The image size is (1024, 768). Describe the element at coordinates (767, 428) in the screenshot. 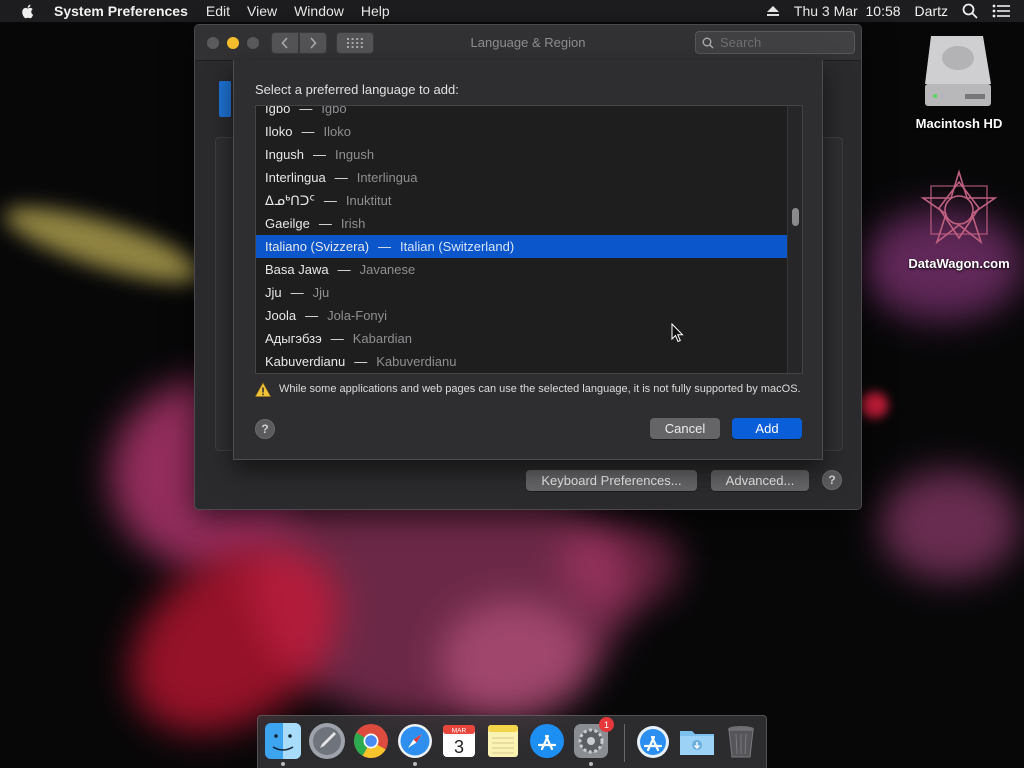

I see `add-button: Add` at that location.